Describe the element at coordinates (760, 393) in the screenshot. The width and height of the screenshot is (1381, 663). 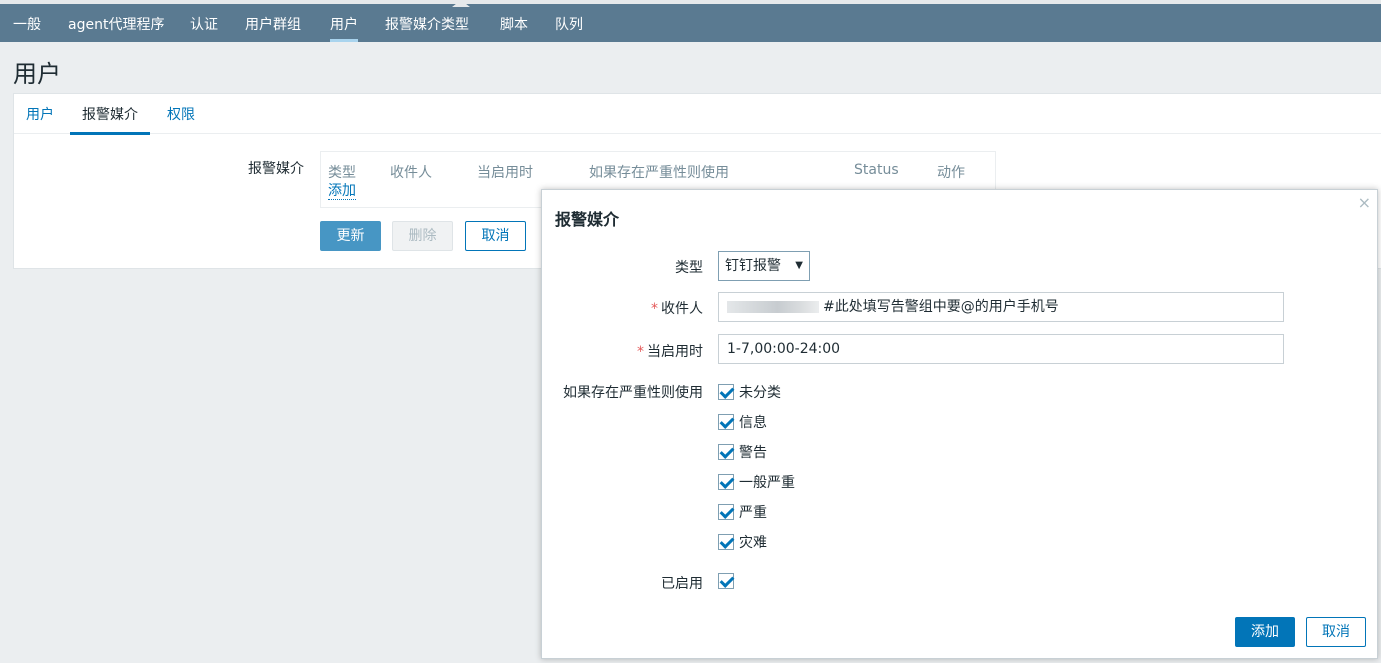
I see `severity-option-label: 未分类` at that location.